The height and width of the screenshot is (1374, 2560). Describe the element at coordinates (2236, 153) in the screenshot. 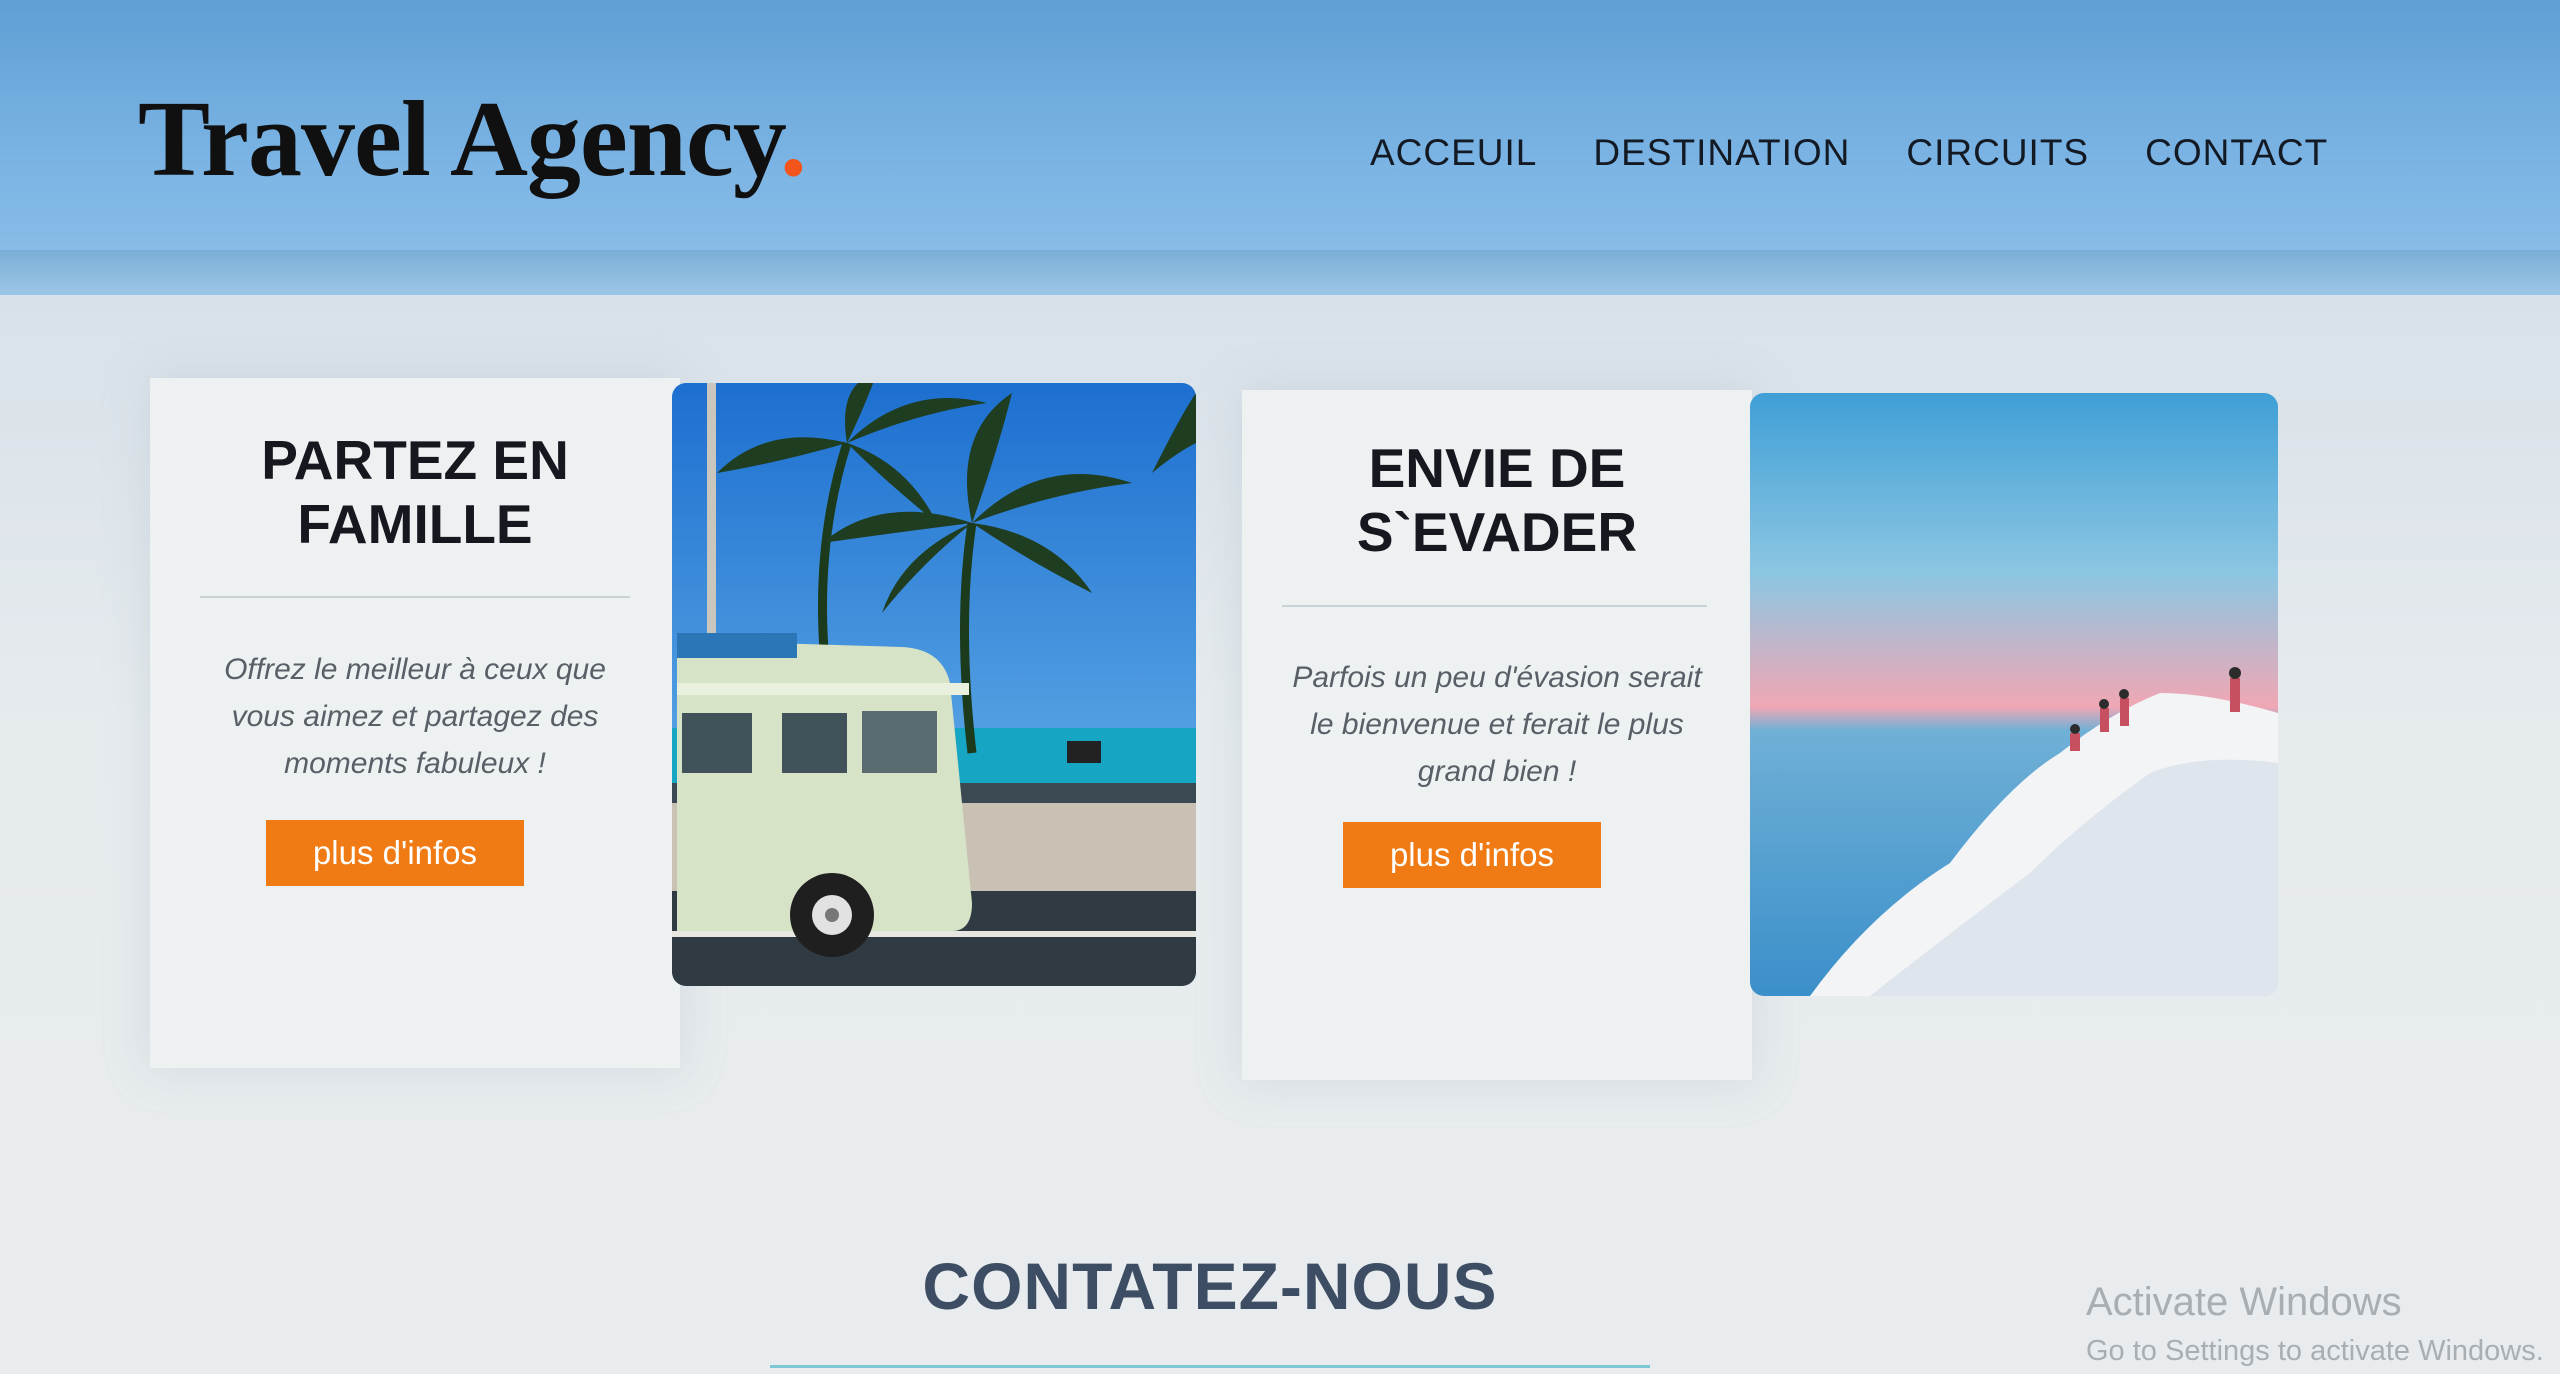

I see `nav-item-contact: CONTACT` at that location.